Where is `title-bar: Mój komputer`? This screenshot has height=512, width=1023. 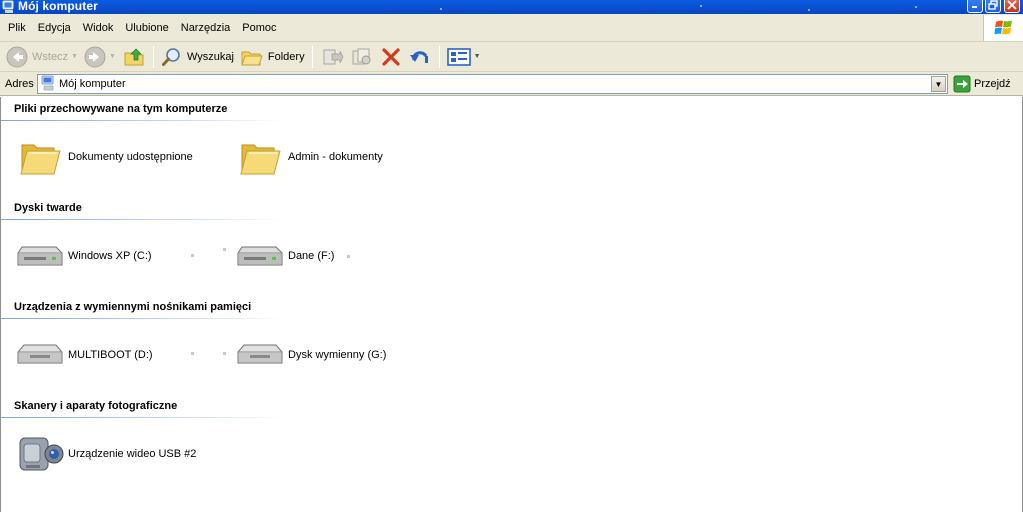 title-bar: Mój komputer is located at coordinates (511, 7).